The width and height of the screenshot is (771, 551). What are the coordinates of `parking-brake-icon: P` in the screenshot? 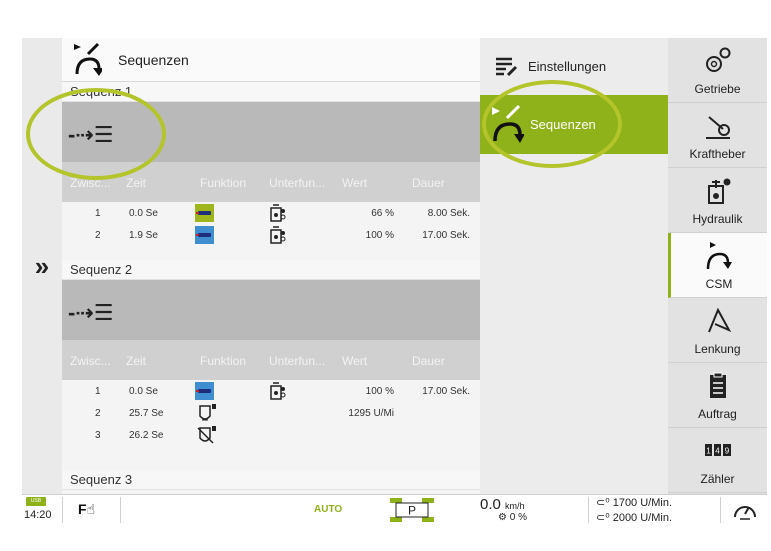 It's located at (412, 510).